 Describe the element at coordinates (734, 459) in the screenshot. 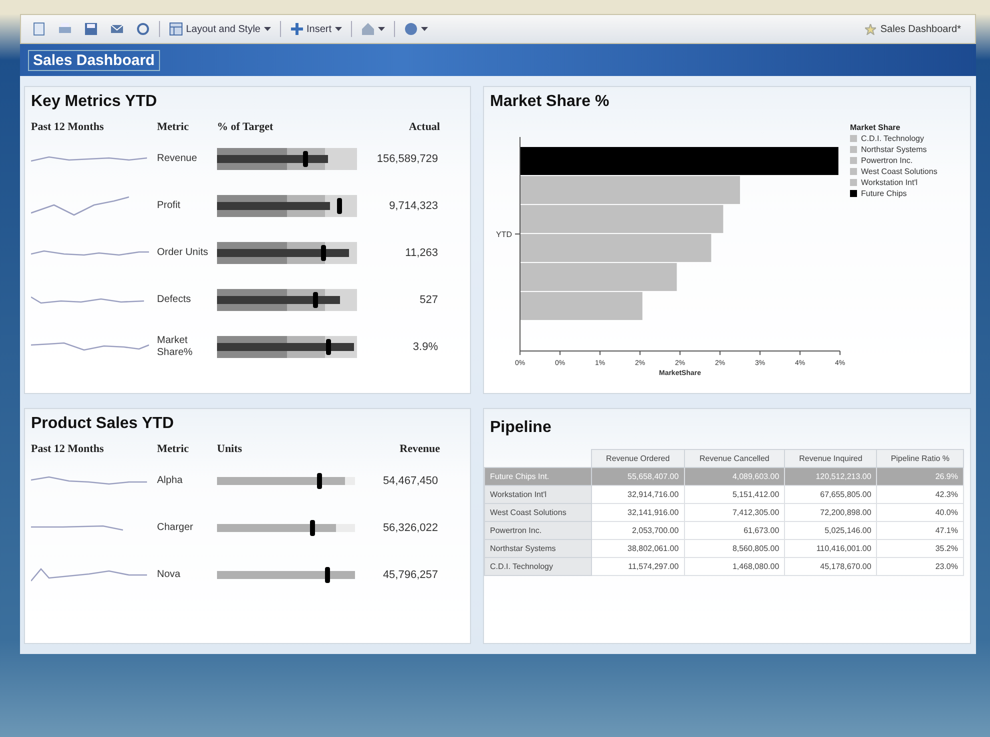

I see `column-header: Revenue Cancelled` at that location.